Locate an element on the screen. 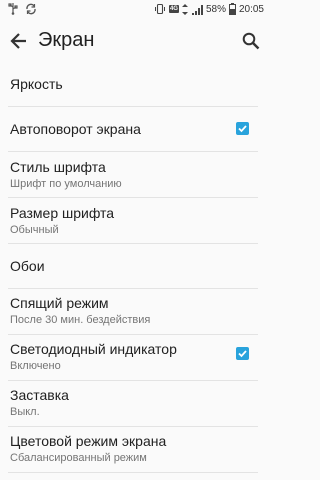 Image resolution: width=320 pixels, height=480 pixels. setting-summary: Сбалансированный режим is located at coordinates (78, 458).